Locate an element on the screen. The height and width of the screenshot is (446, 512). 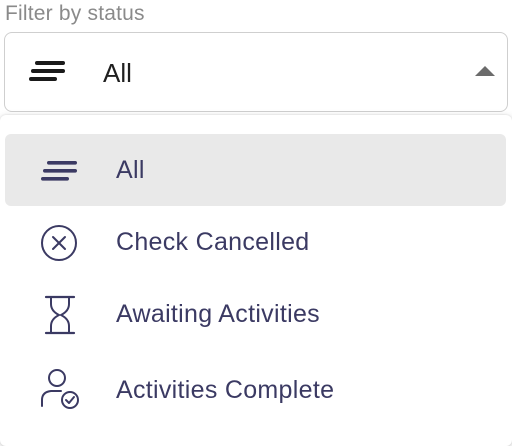
option-label: Check Cancelled is located at coordinates (213, 242).